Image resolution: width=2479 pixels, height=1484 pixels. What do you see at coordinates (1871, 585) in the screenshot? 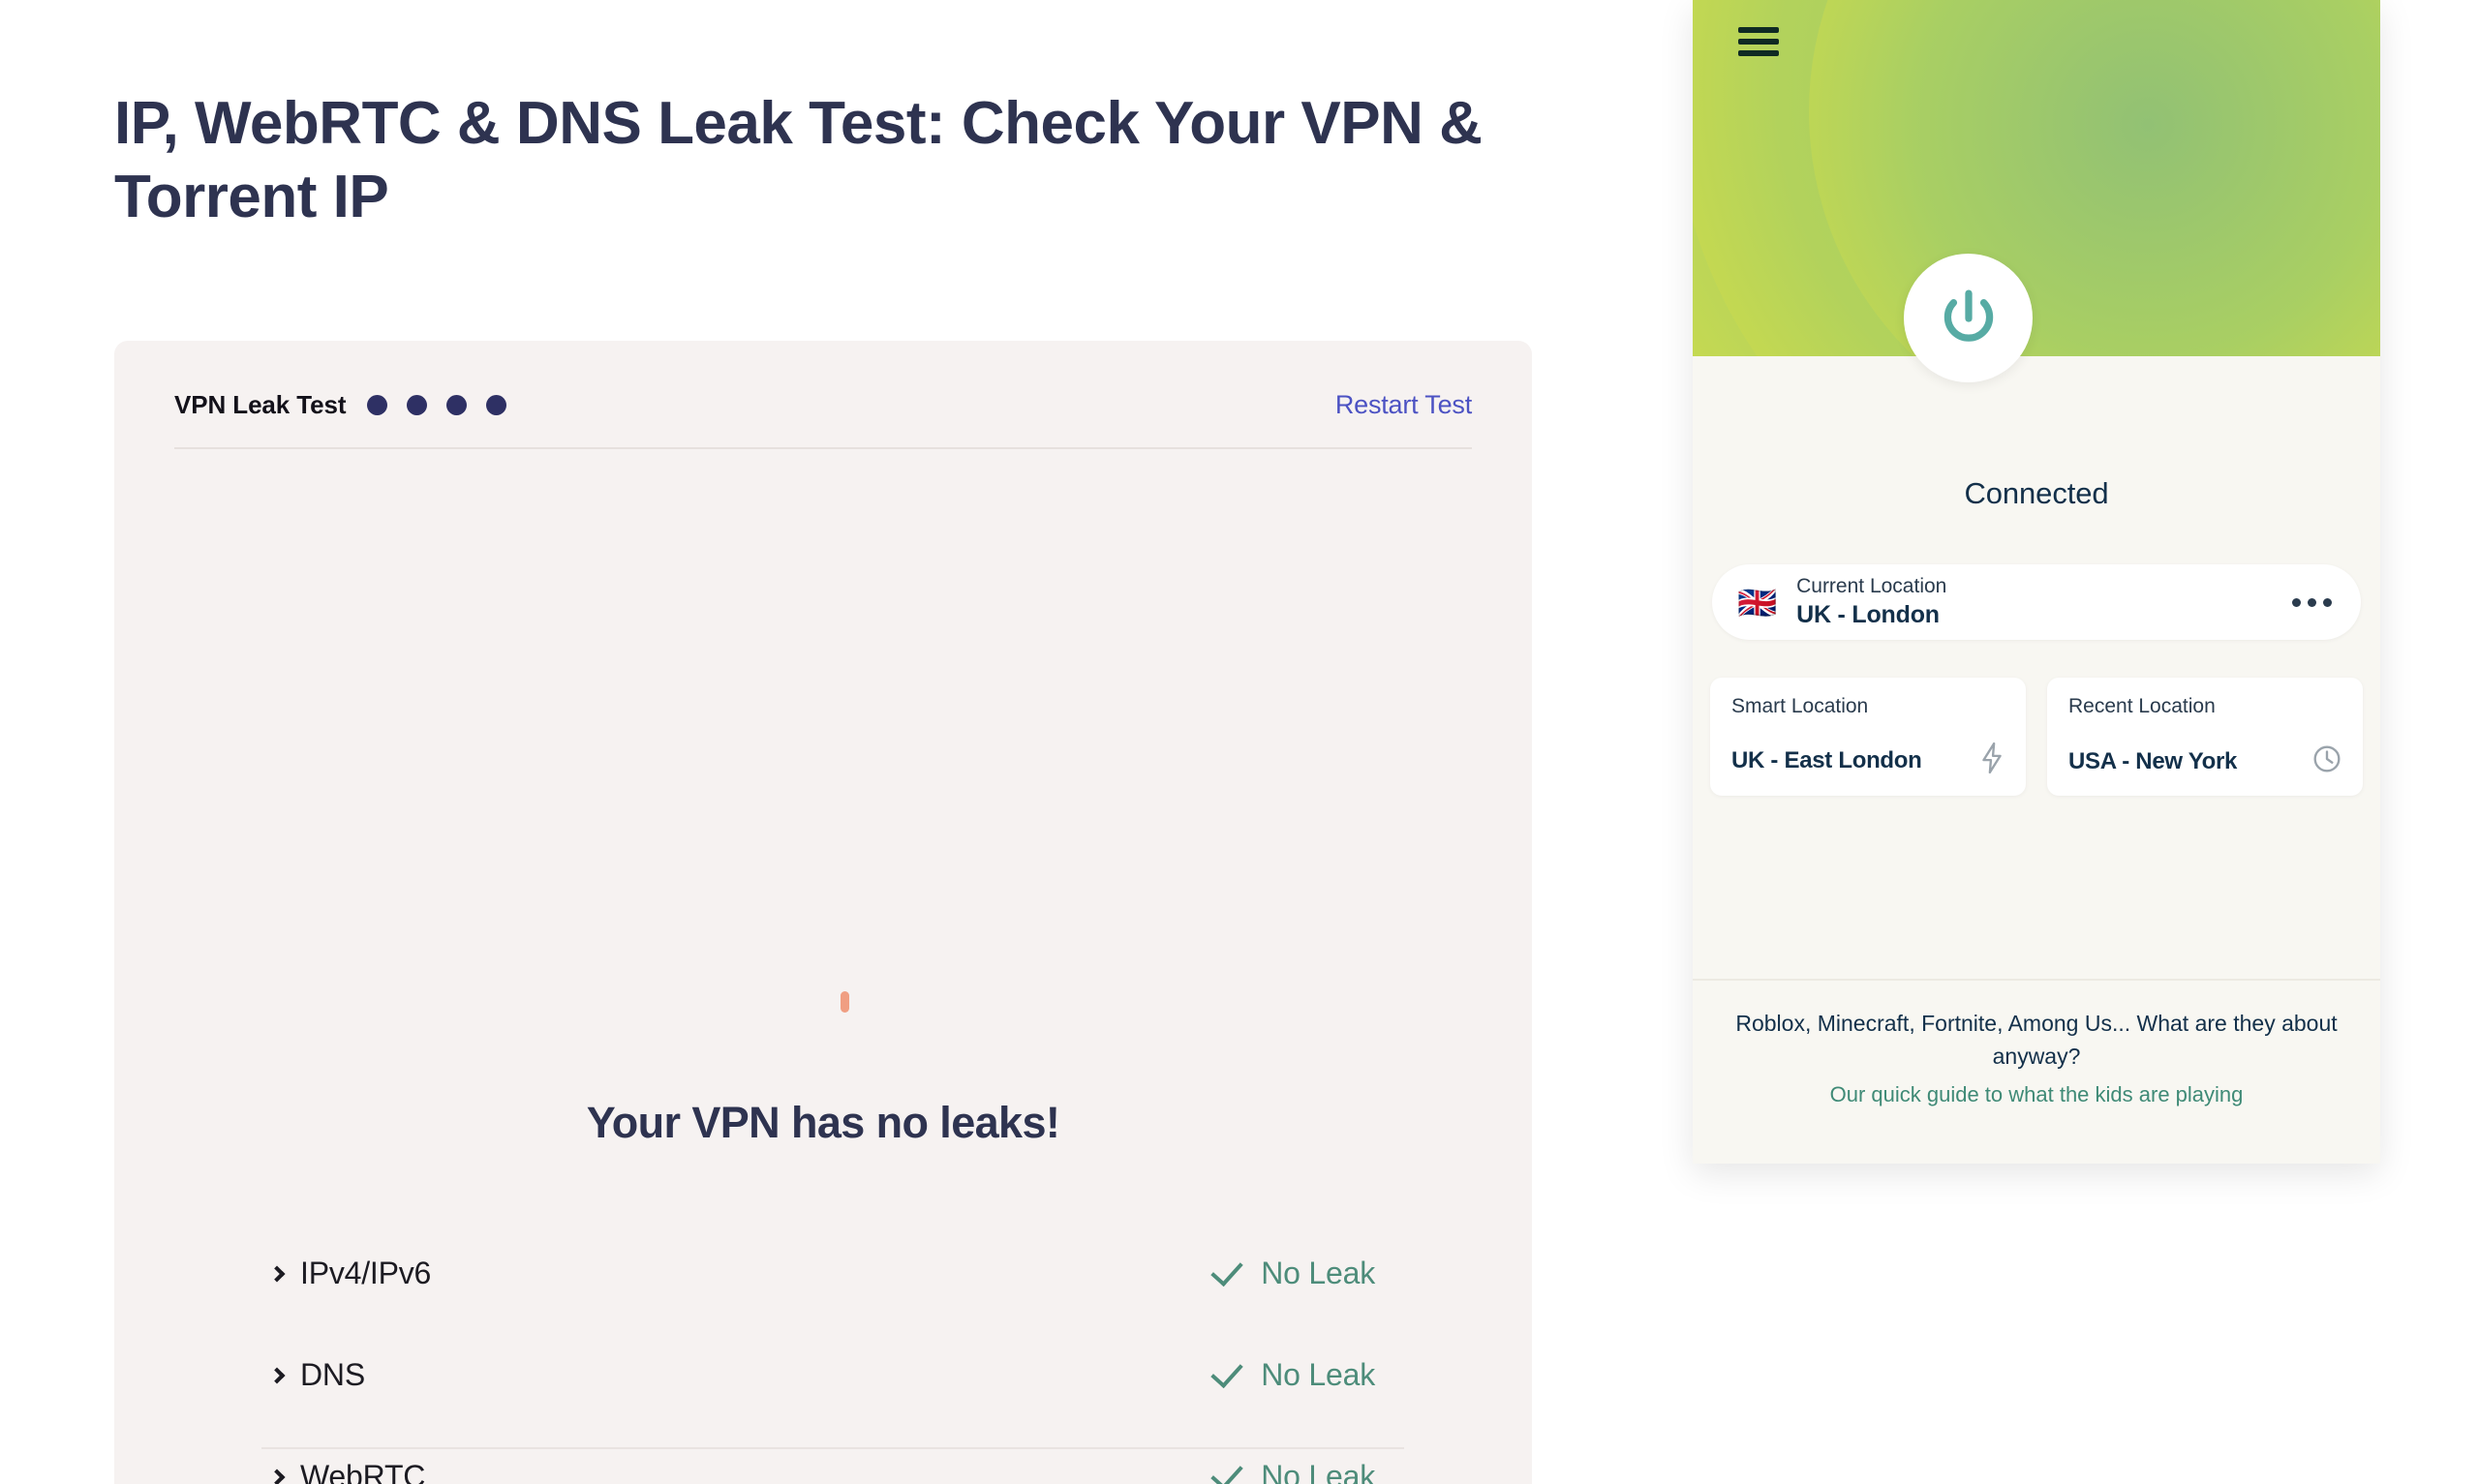
I see `current-location-label: Current Location` at bounding box center [1871, 585].